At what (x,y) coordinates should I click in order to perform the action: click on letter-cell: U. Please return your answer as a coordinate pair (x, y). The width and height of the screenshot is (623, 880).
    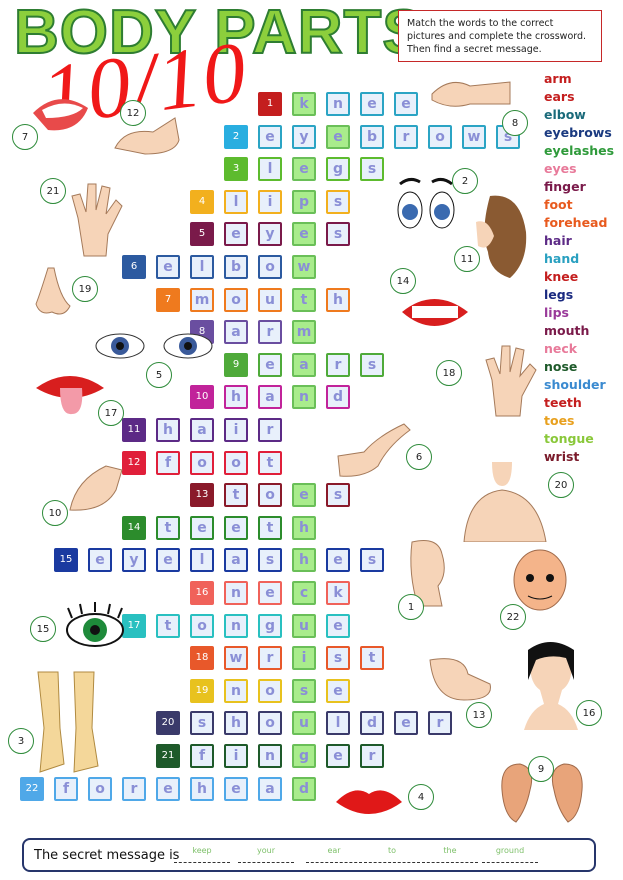
    Looking at the image, I should click on (270, 299).